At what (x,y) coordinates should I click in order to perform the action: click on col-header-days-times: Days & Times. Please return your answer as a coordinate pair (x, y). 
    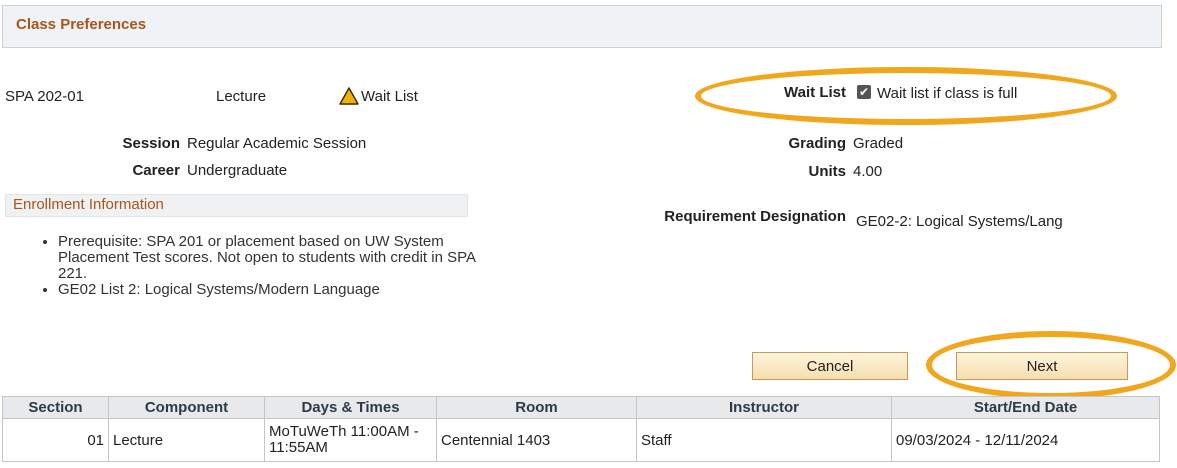
    Looking at the image, I should click on (350, 407).